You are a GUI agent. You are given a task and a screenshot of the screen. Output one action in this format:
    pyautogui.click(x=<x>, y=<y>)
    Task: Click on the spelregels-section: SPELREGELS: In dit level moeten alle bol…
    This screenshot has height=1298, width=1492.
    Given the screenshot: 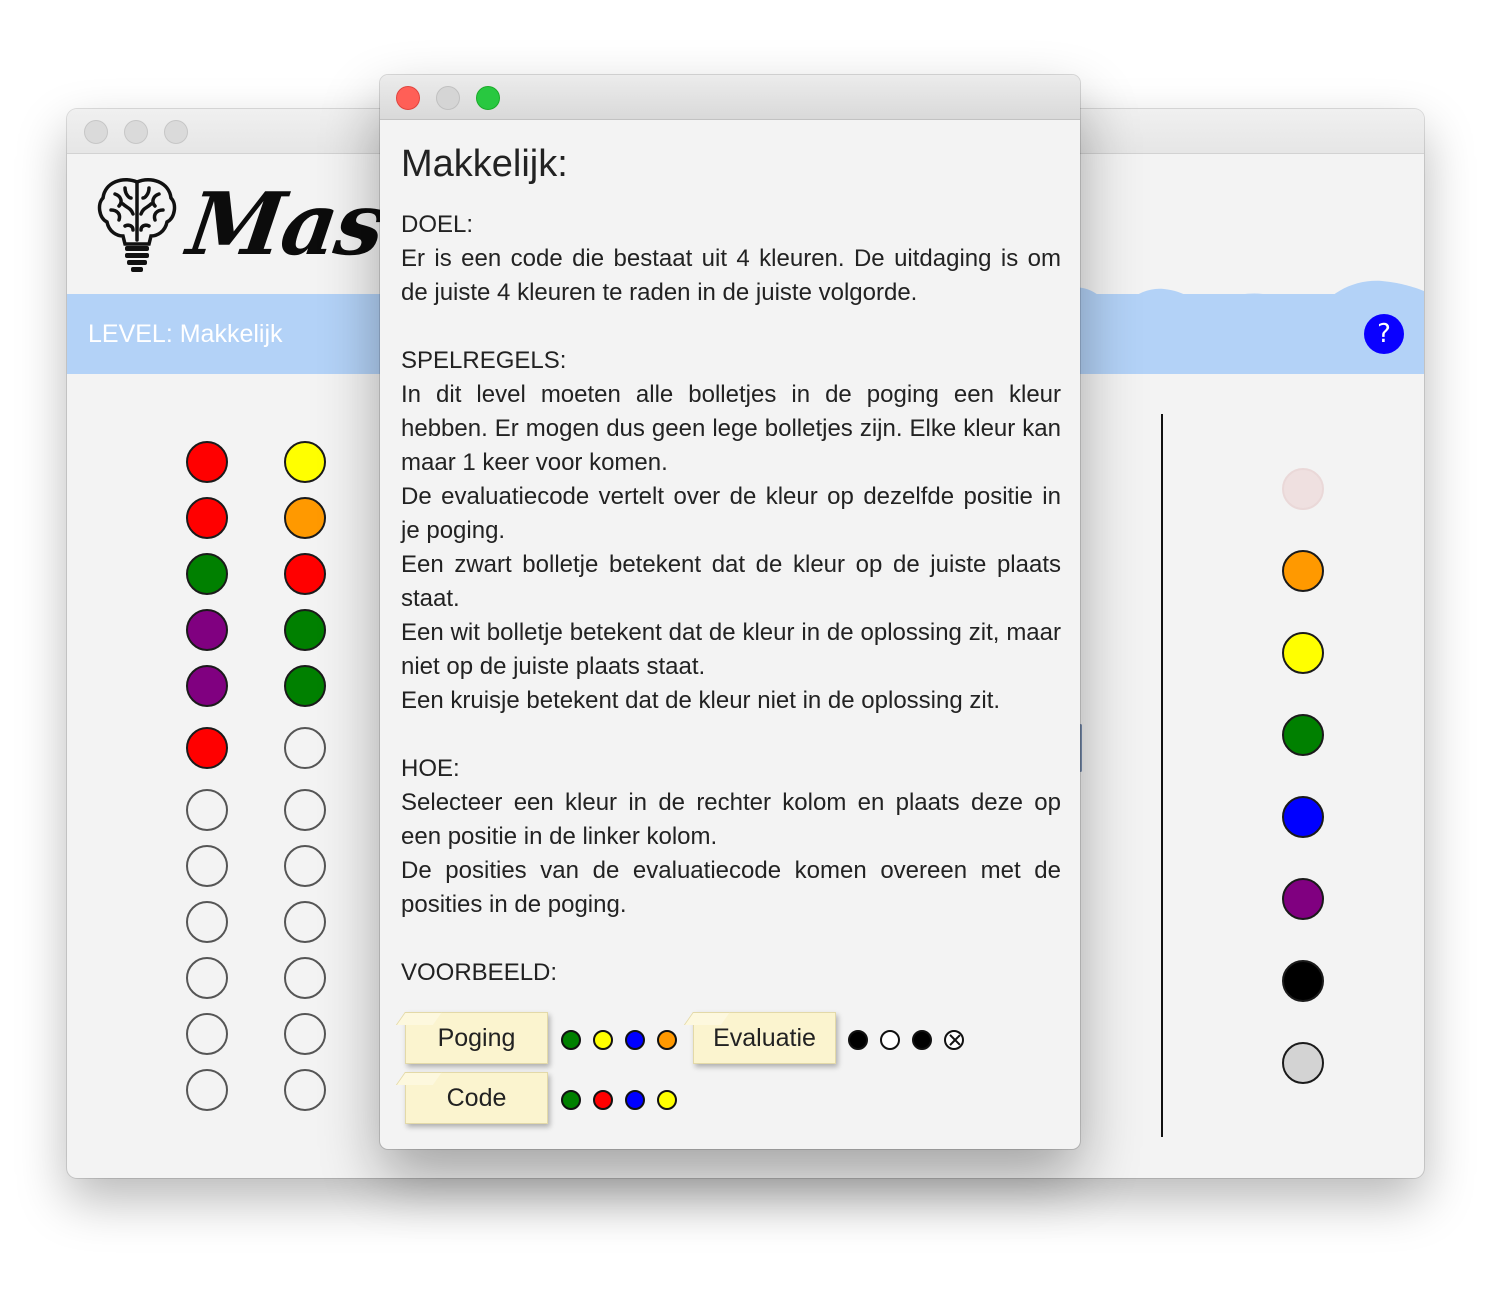 What is the action you would take?
    pyautogui.click(x=731, y=531)
    